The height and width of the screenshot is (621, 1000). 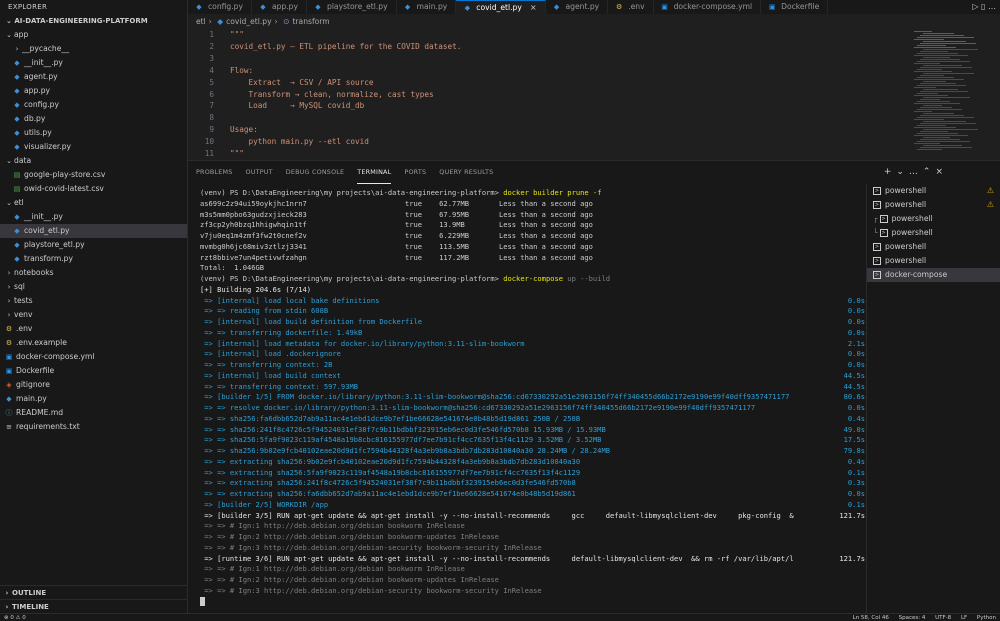 What do you see at coordinates (302, 82) in the screenshot?
I see `code-text: Extract → CSV / API source` at bounding box center [302, 82].